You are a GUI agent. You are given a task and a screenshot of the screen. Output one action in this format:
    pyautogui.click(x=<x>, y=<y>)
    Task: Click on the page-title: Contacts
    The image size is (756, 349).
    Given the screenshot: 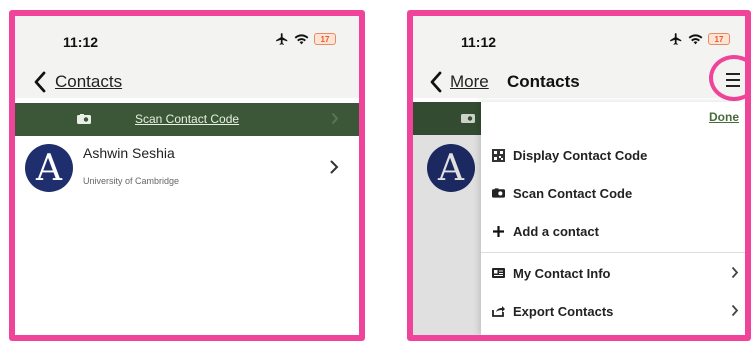 What is the action you would take?
    pyautogui.click(x=543, y=81)
    